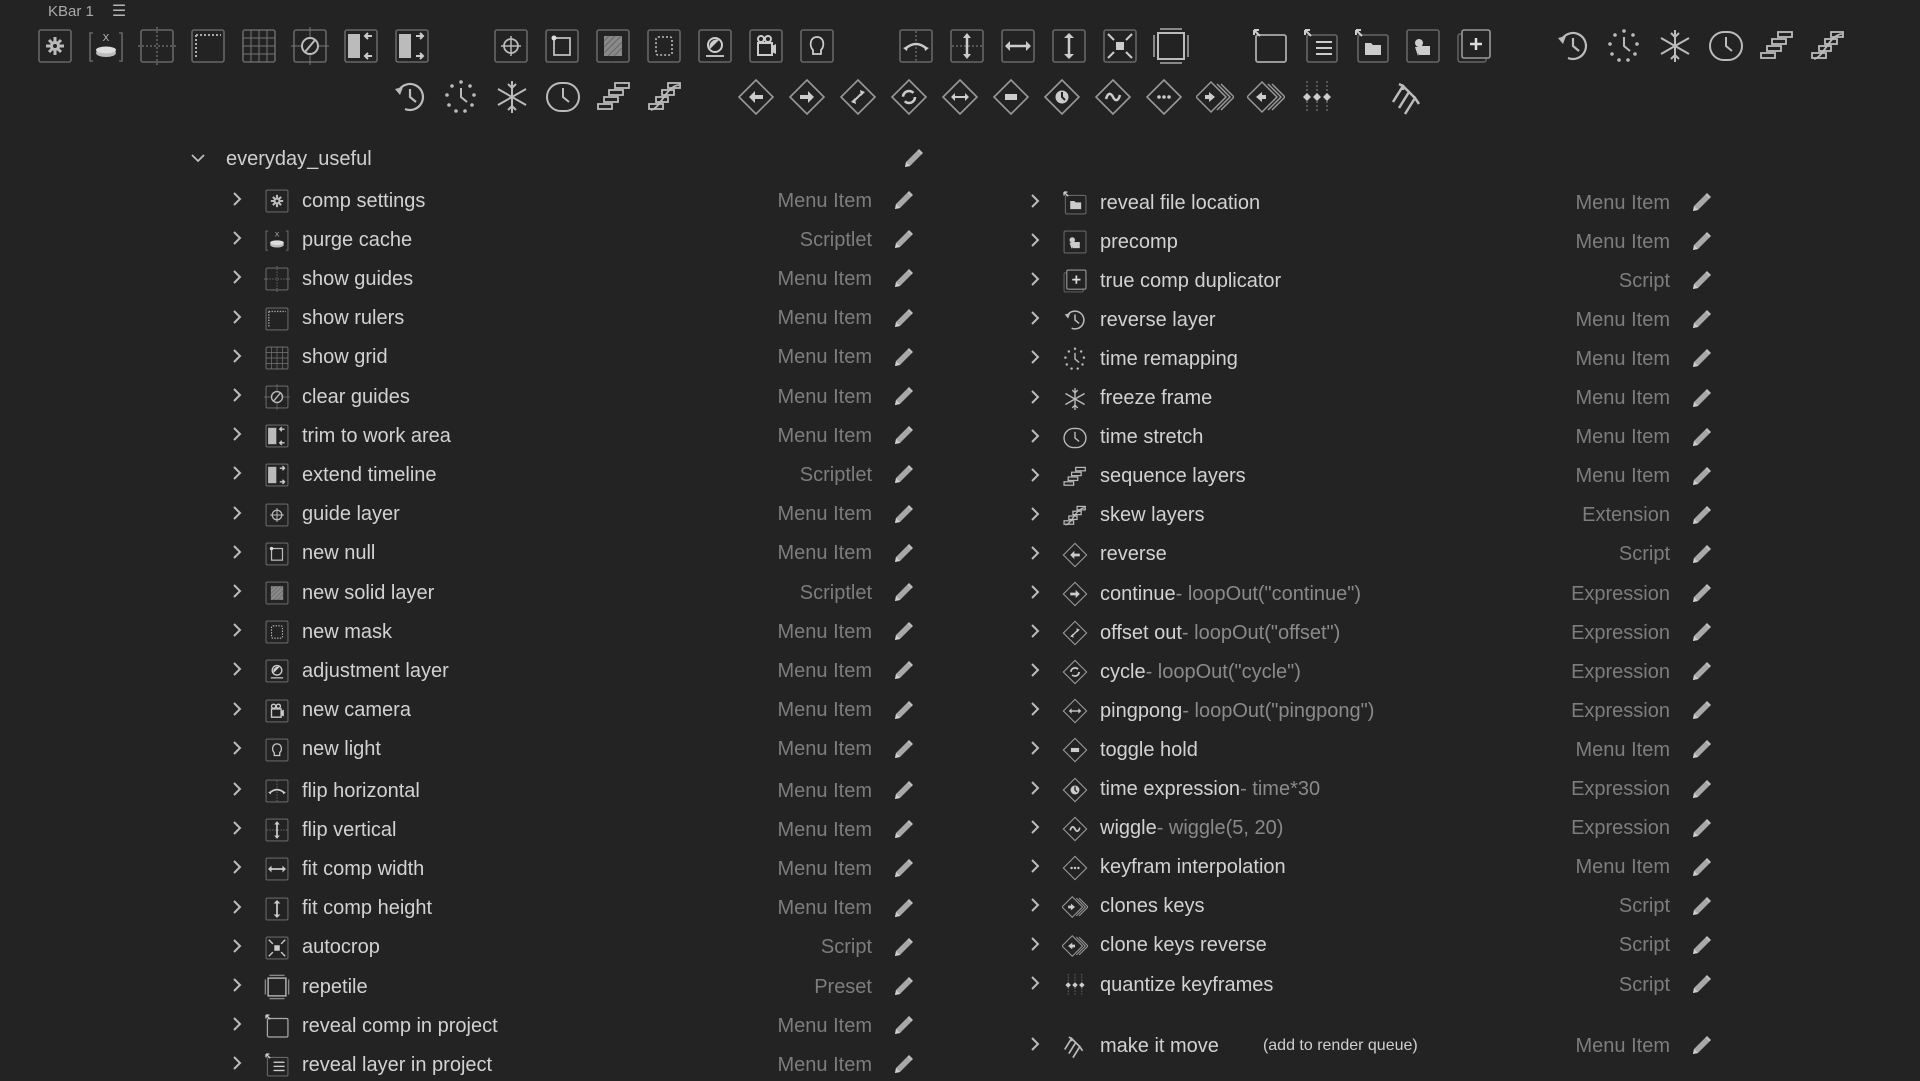 The width and height of the screenshot is (1920, 1081). I want to click on list-item: true comp duplicator Script, so click(1376, 281).